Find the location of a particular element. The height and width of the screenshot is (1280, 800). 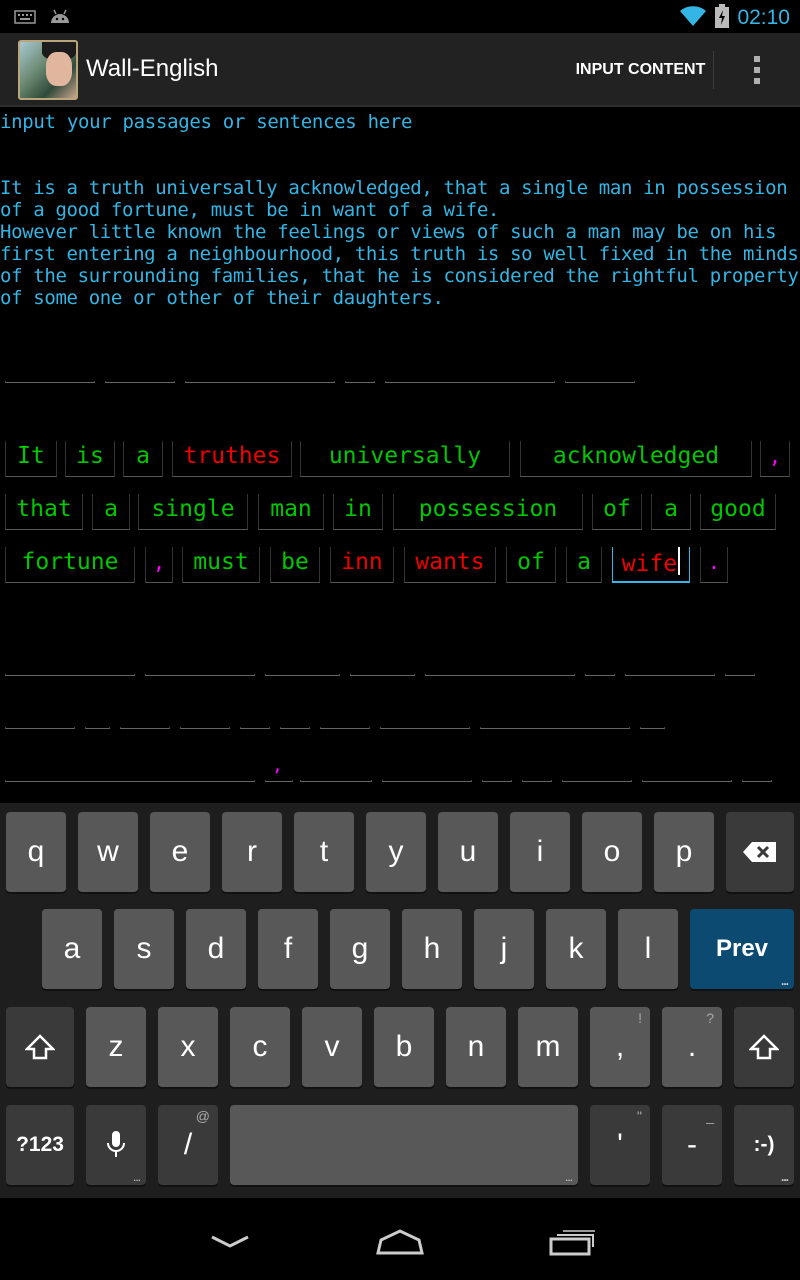

word-slot: truthes is located at coordinates (232, 459).